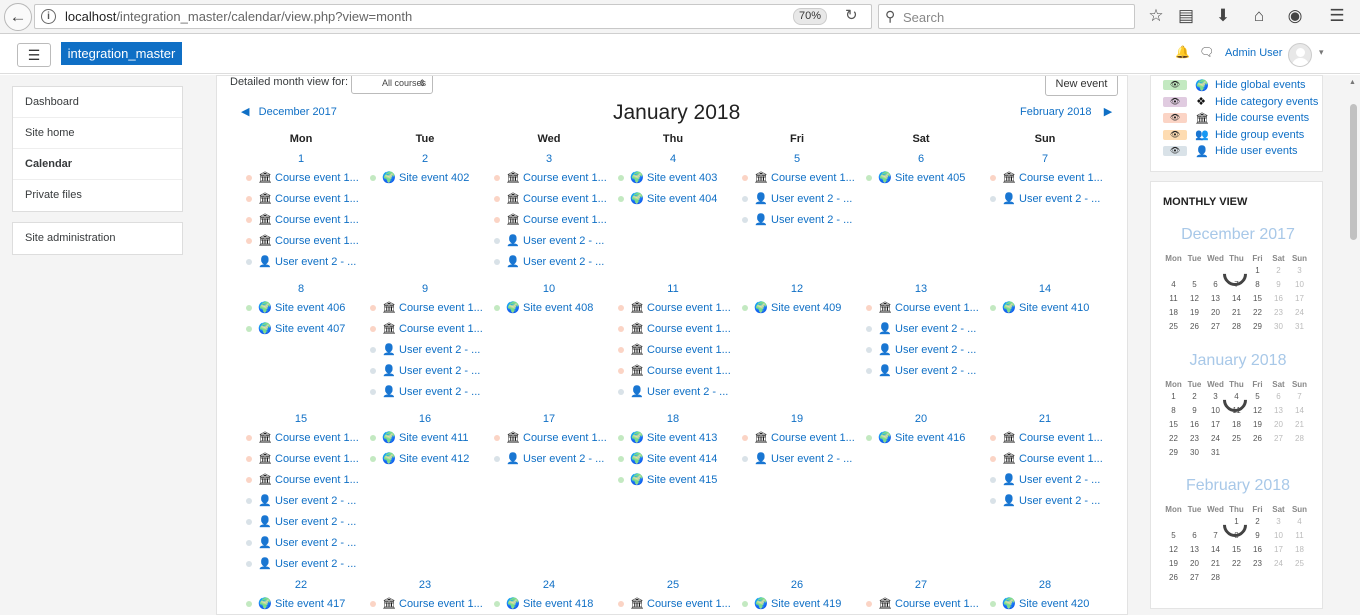 This screenshot has width=1360, height=615. Describe the element at coordinates (921, 158) in the screenshot. I see `day-number-link: 6` at that location.